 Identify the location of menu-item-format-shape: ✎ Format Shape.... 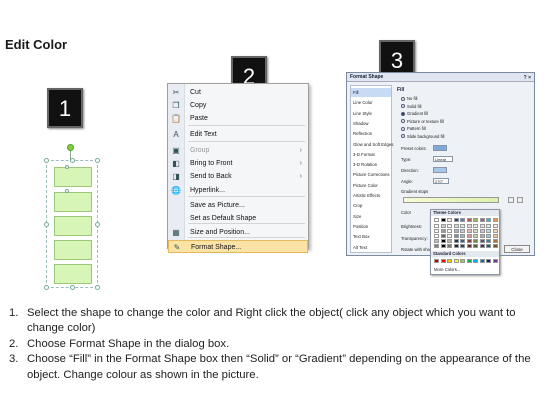
(238, 246).